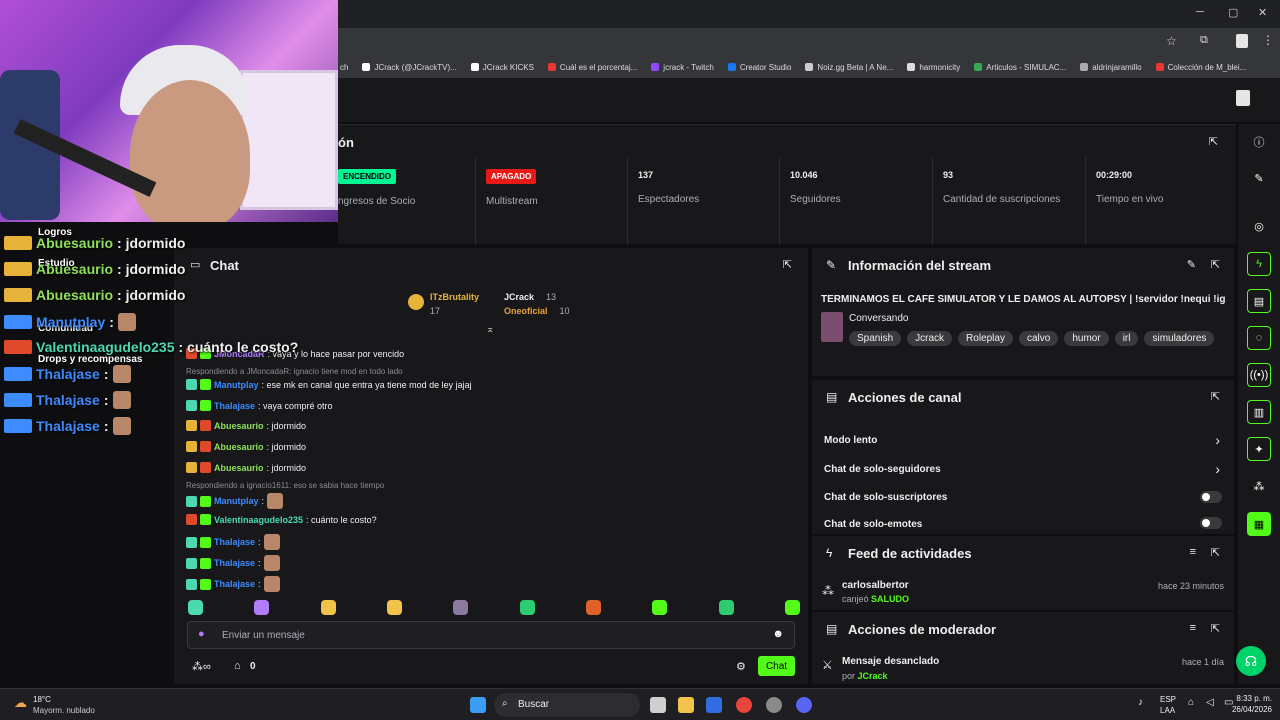  What do you see at coordinates (1191, 702) in the screenshot?
I see `network-icon: ⌂` at bounding box center [1191, 702].